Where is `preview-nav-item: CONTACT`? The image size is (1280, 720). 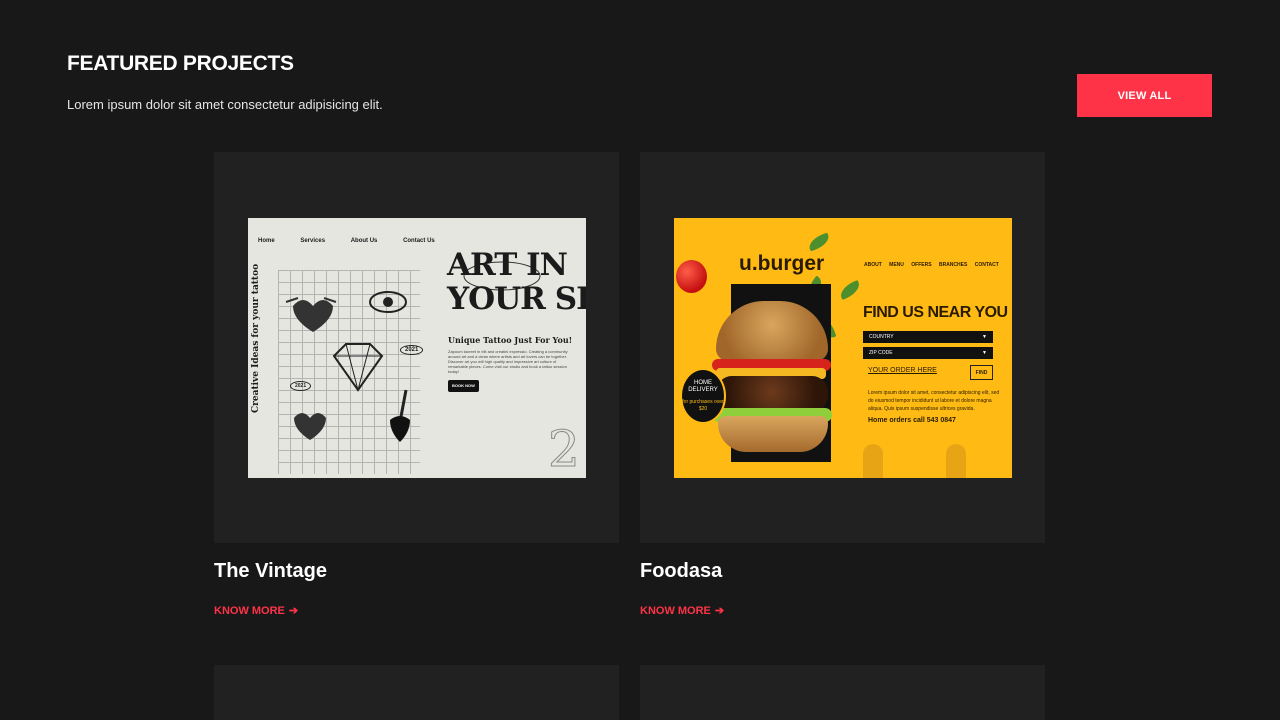
preview-nav-item: CONTACT is located at coordinates (986, 265).